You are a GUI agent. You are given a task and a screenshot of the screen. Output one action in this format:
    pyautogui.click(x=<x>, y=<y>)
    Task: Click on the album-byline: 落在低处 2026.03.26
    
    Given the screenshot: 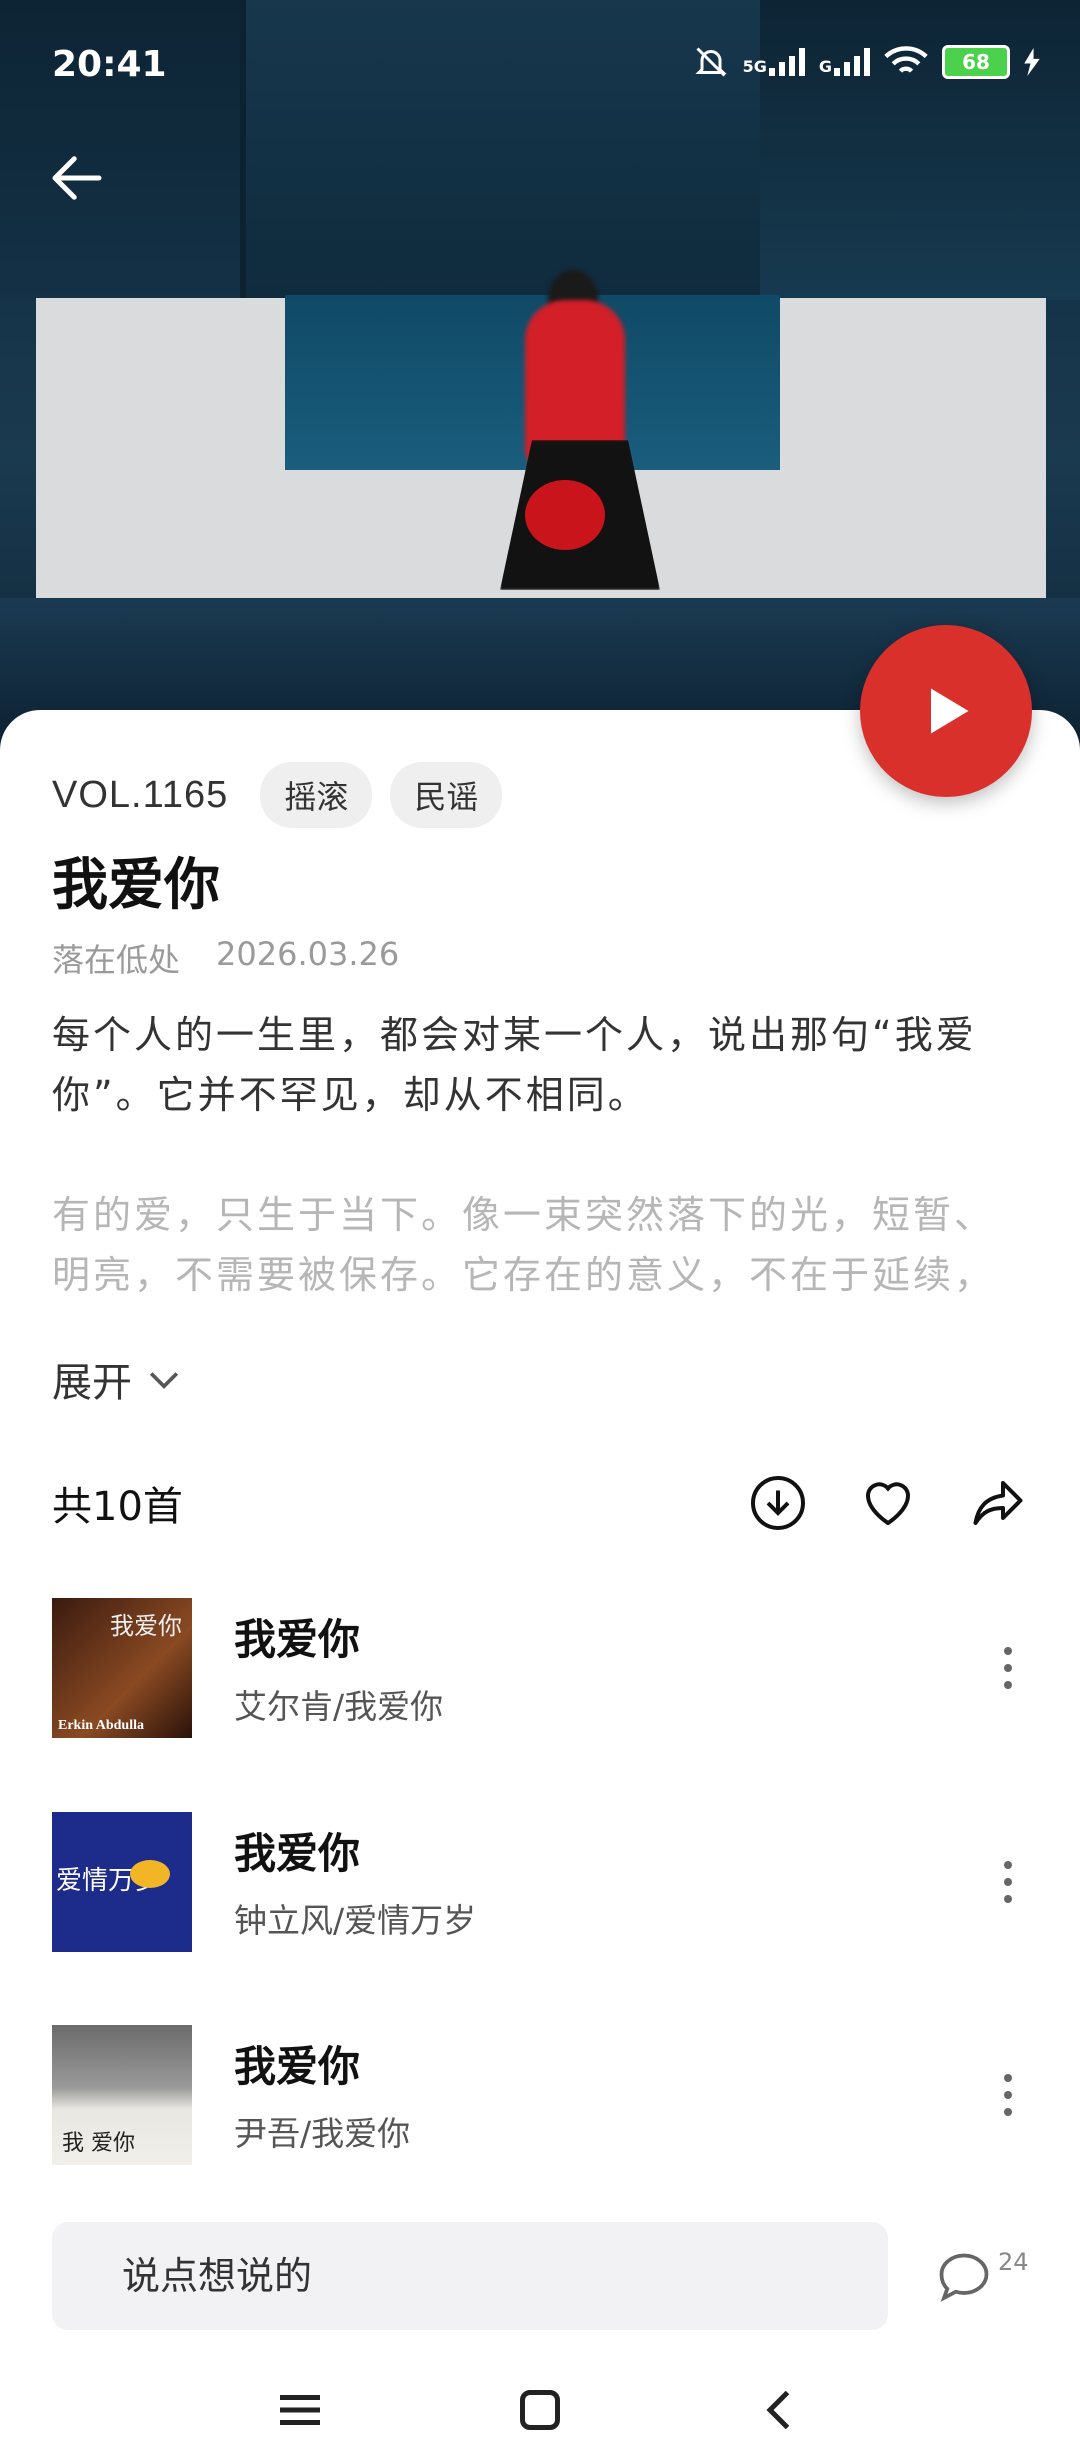 What is the action you would take?
    pyautogui.click(x=225, y=958)
    